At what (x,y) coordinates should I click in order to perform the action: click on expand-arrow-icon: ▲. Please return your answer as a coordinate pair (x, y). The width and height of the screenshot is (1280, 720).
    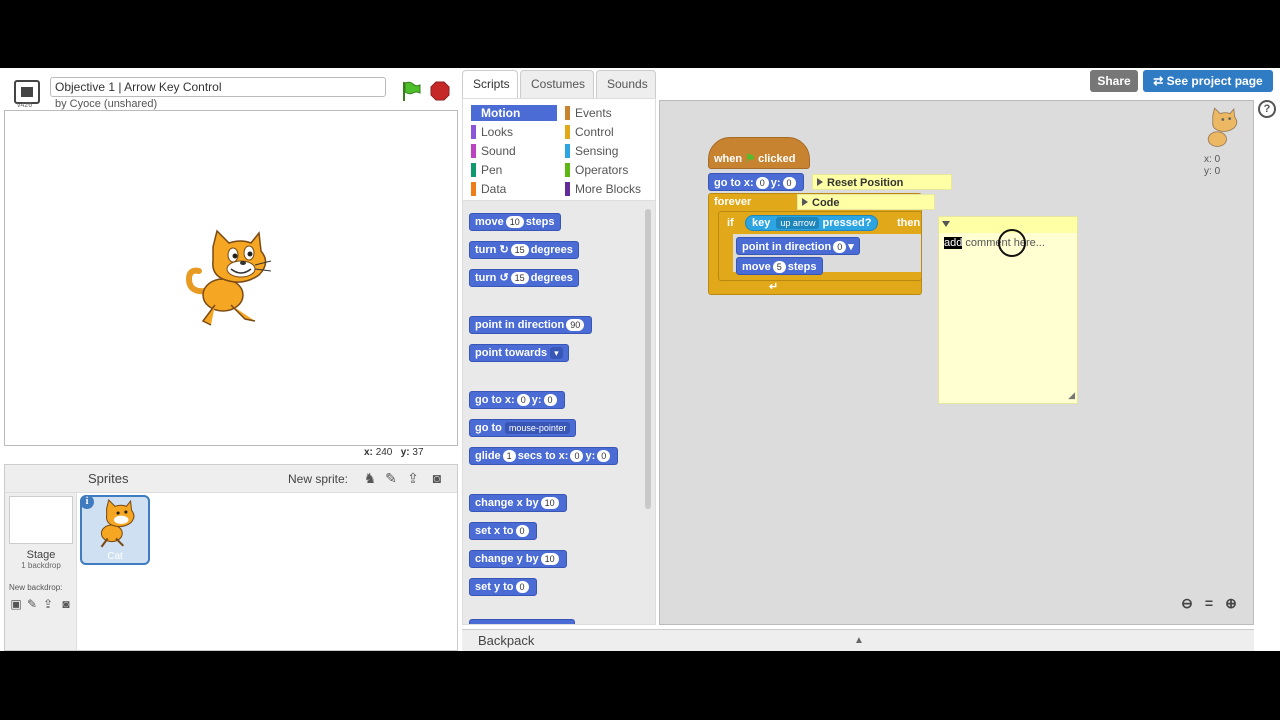
    Looking at the image, I should click on (859, 640).